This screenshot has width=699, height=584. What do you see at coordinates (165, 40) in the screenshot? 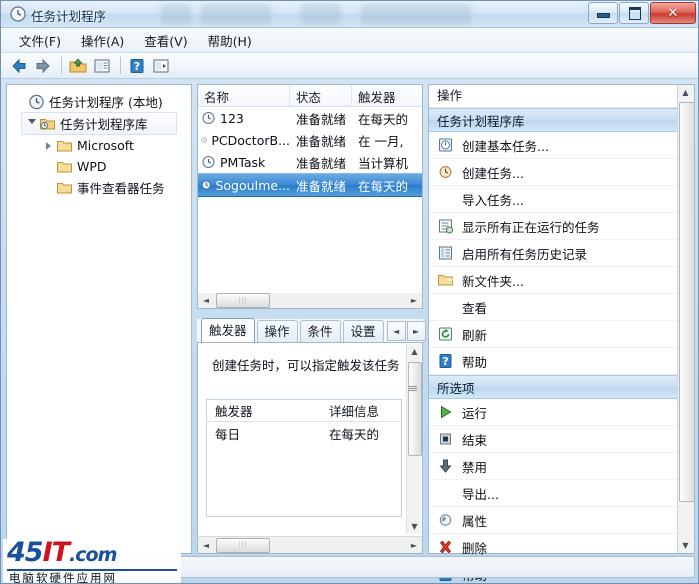
I see `menu-view: 查看(V)` at bounding box center [165, 40].